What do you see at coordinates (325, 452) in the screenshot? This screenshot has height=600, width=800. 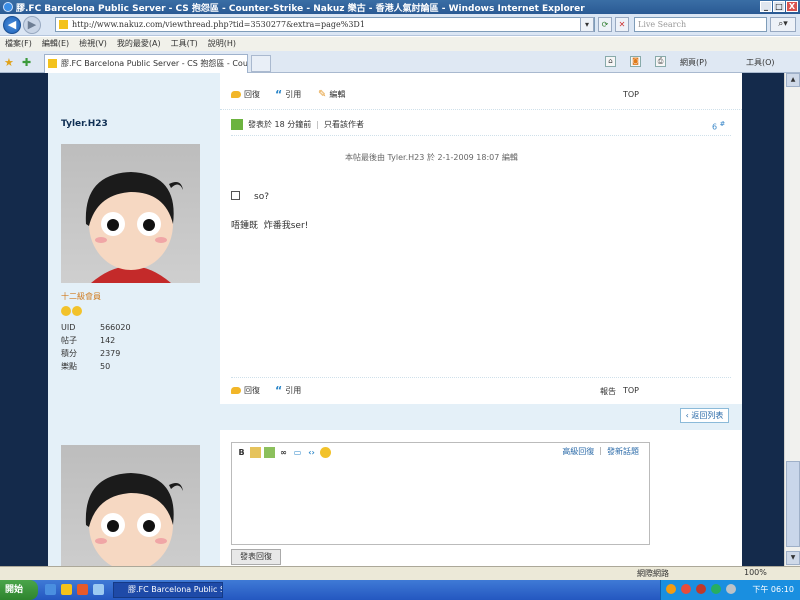 I see `smiley-icon` at bounding box center [325, 452].